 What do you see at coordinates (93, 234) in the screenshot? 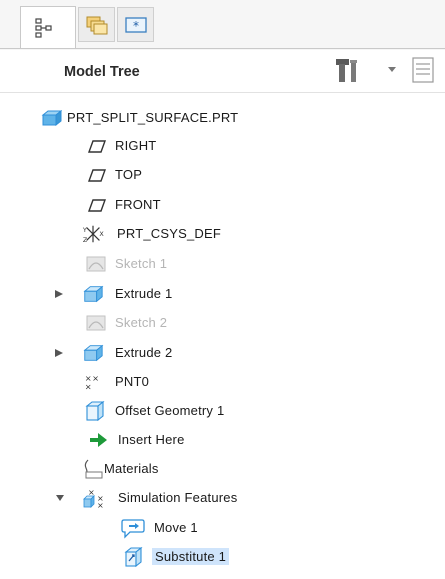
I see `coordinate-system-icon: Y Z X` at bounding box center [93, 234].